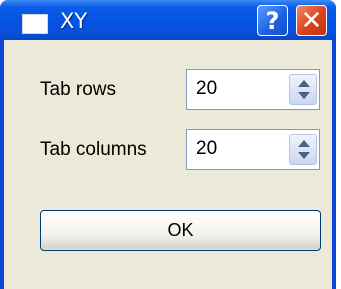 The height and width of the screenshot is (289, 341). I want to click on tab-rows-value: 20, so click(206, 89).